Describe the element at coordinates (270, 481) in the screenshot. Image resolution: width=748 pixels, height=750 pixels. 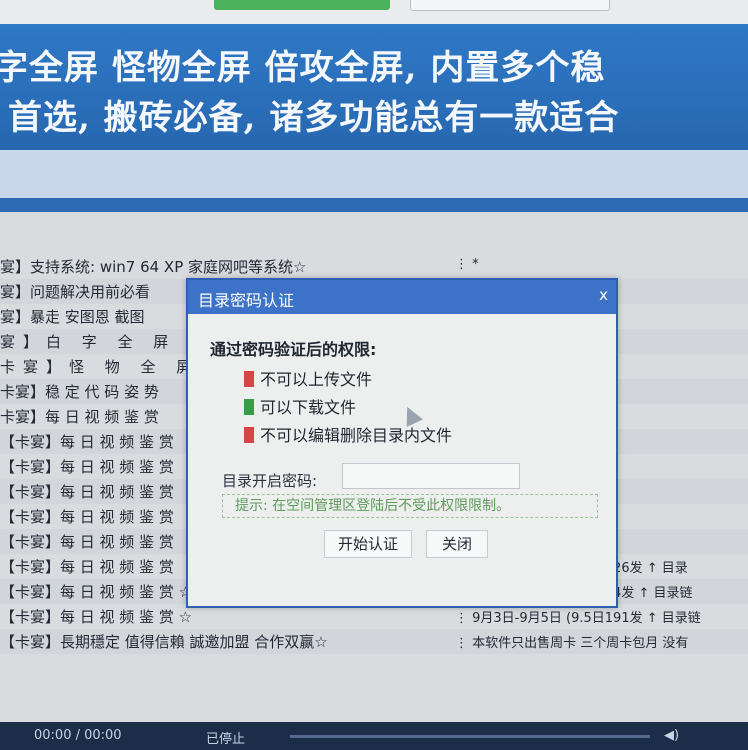
I see `password-label: 目录开启密码:` at that location.